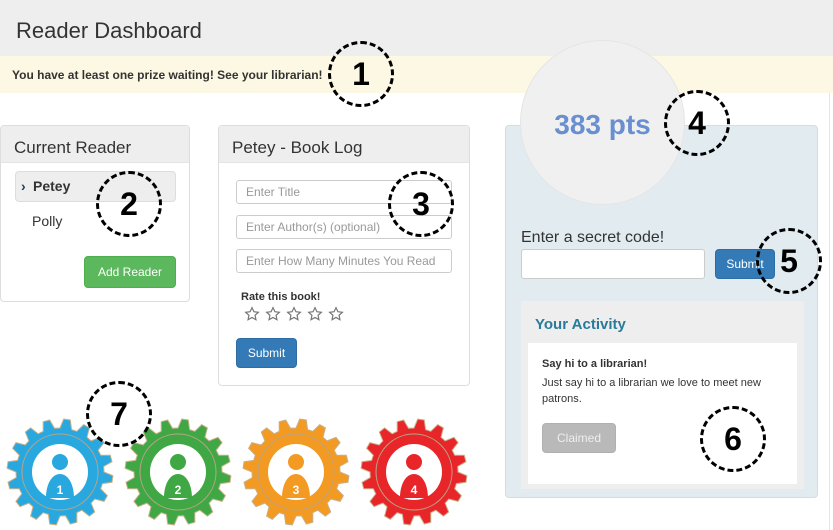  Describe the element at coordinates (580, 324) in the screenshot. I see `activity-title: Your Activity` at that location.